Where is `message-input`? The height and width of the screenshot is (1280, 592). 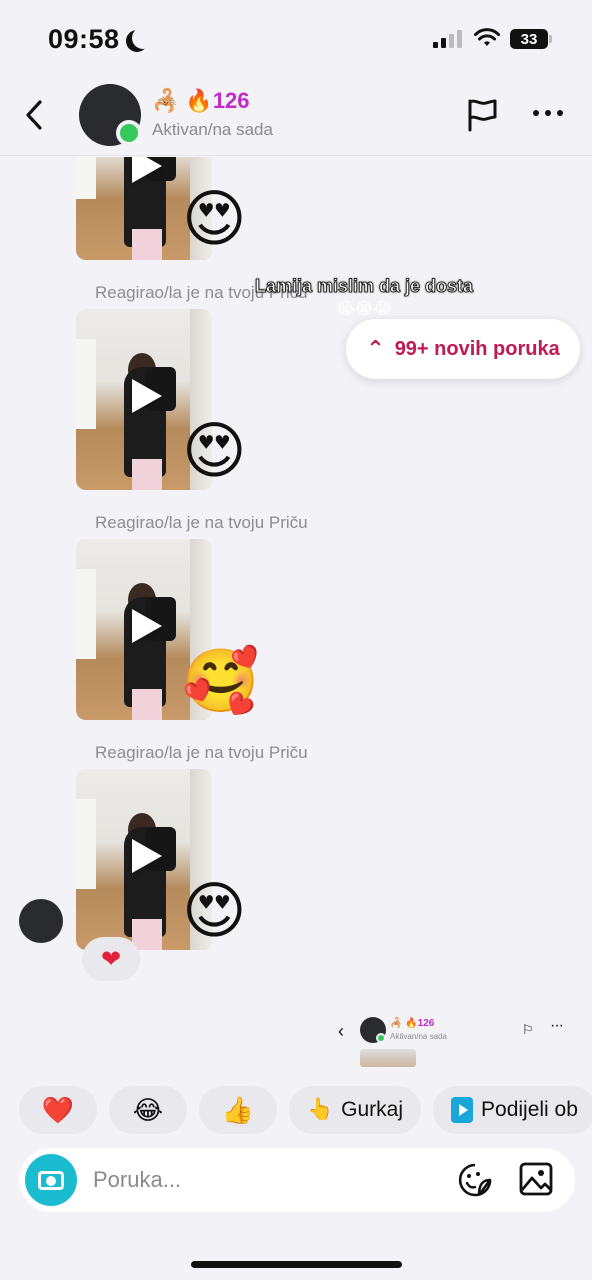
message-input is located at coordinates (263, 1180).